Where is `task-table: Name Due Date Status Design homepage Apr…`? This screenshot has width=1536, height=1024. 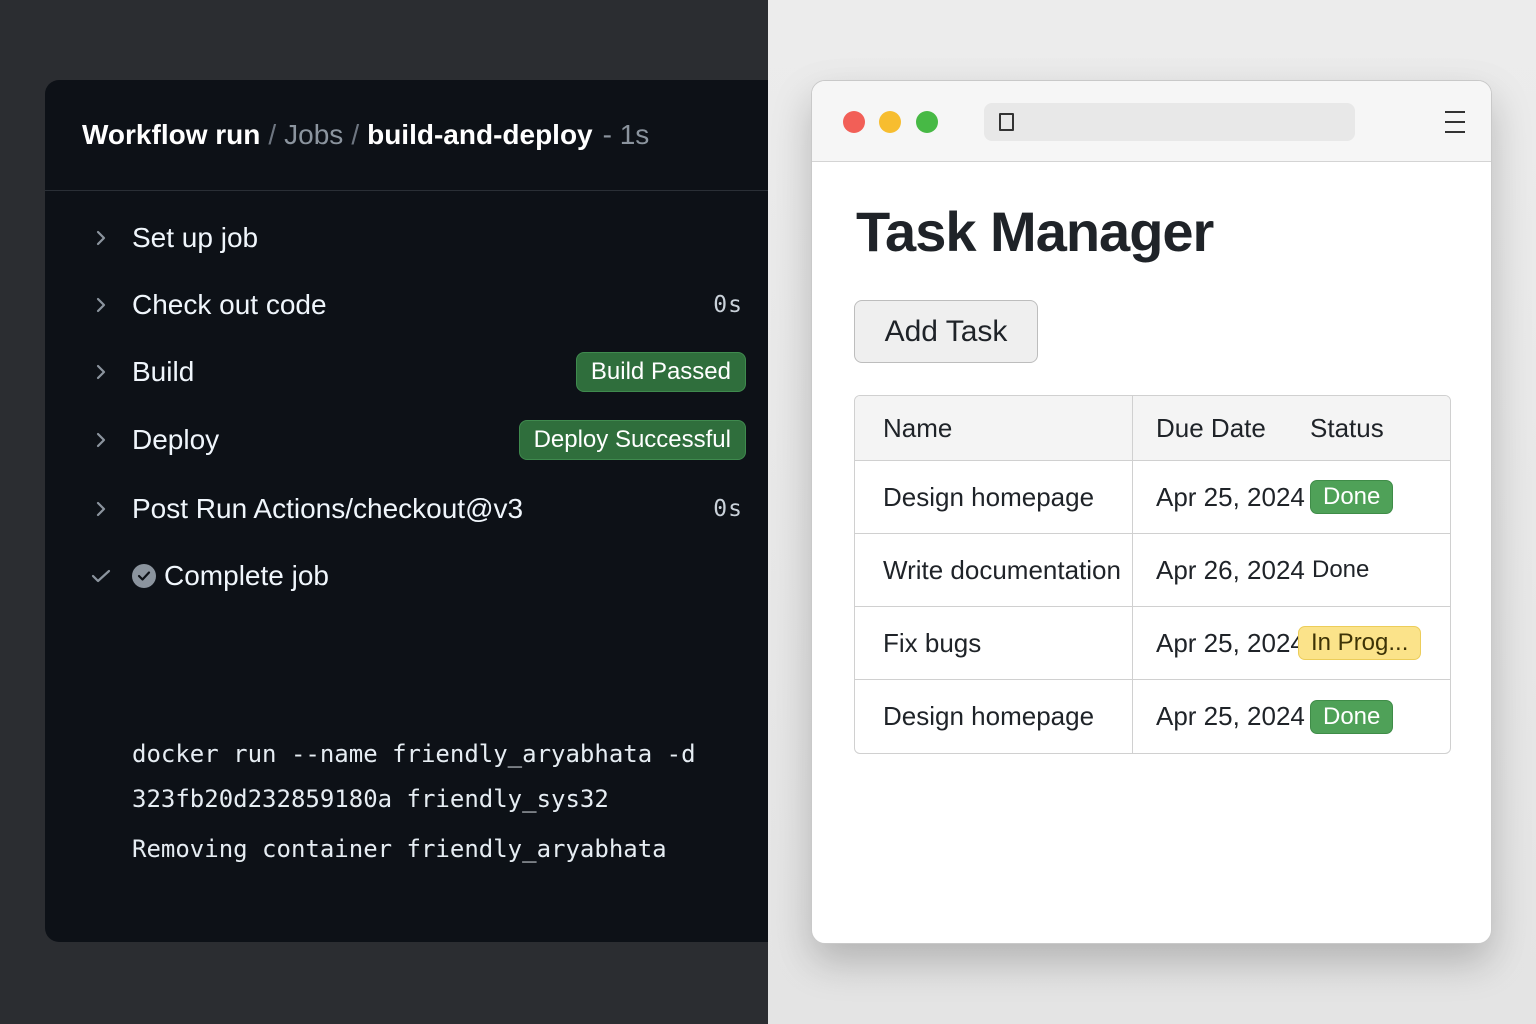
task-table: Name Due Date Status Design homepage Apr… is located at coordinates (1152, 574).